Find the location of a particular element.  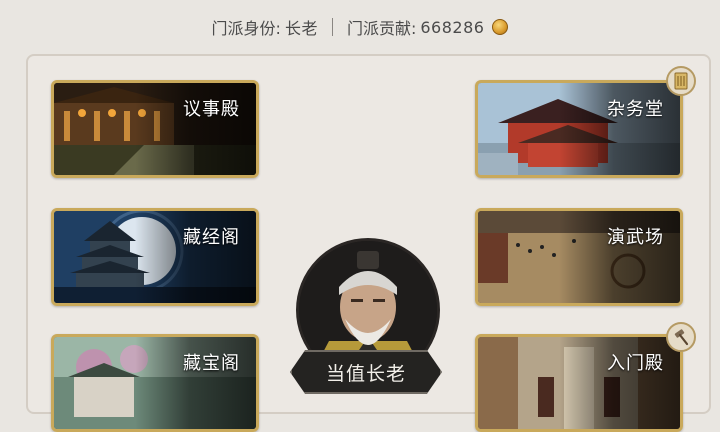

gold-coin-icon is located at coordinates (500, 27).